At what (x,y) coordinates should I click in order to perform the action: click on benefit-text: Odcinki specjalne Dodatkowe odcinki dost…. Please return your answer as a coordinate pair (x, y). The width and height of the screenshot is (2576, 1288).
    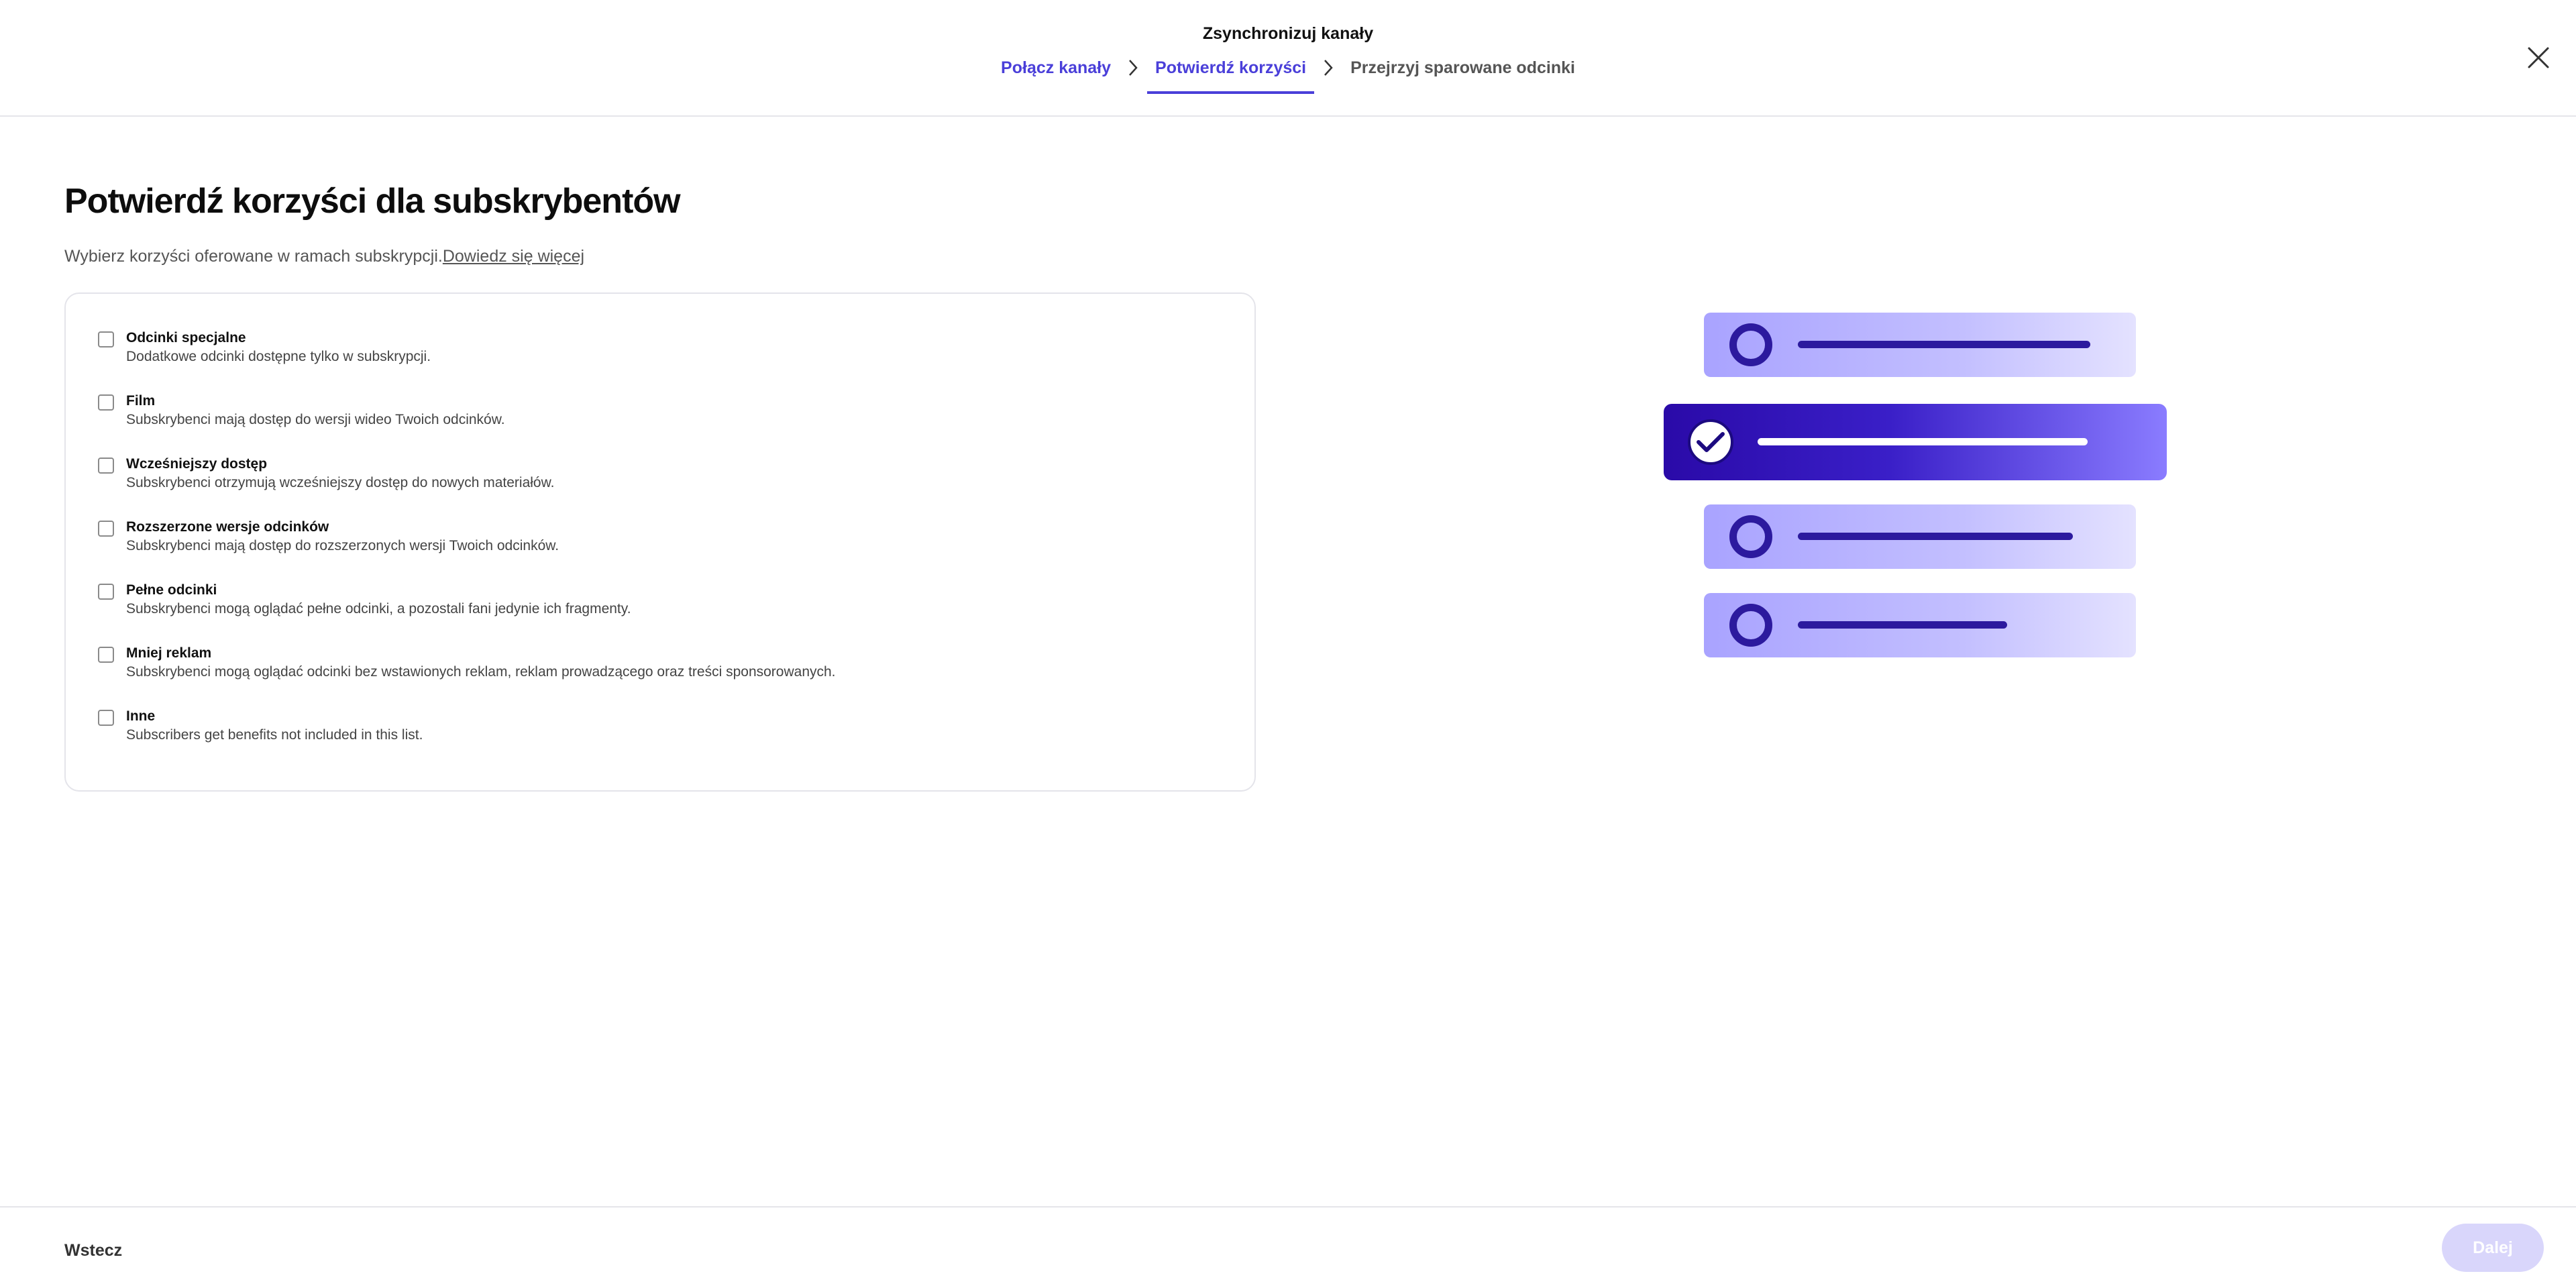
    Looking at the image, I should click on (278, 347).